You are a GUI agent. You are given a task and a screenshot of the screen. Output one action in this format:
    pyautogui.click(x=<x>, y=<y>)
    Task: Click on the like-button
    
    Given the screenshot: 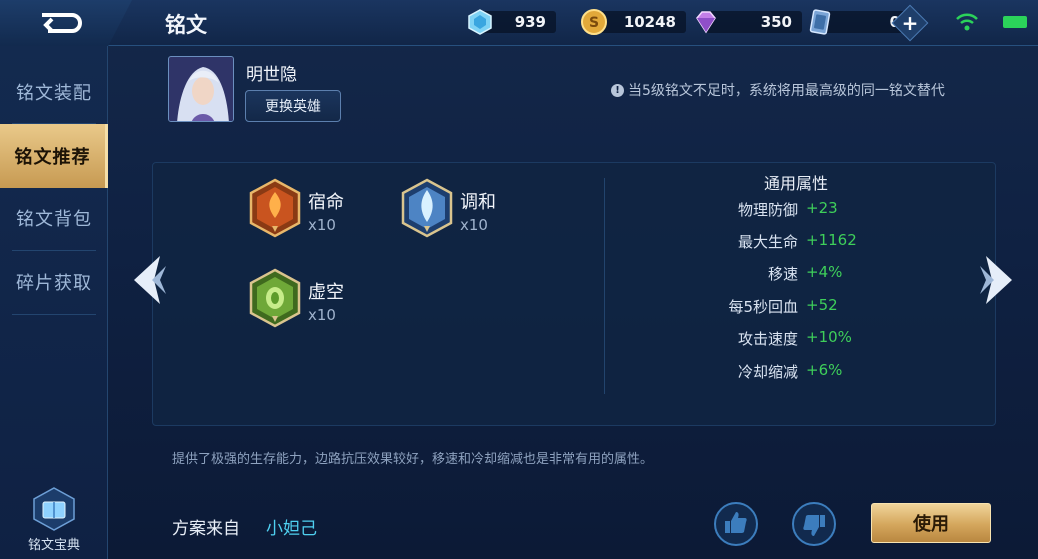 What is the action you would take?
    pyautogui.click(x=736, y=524)
    